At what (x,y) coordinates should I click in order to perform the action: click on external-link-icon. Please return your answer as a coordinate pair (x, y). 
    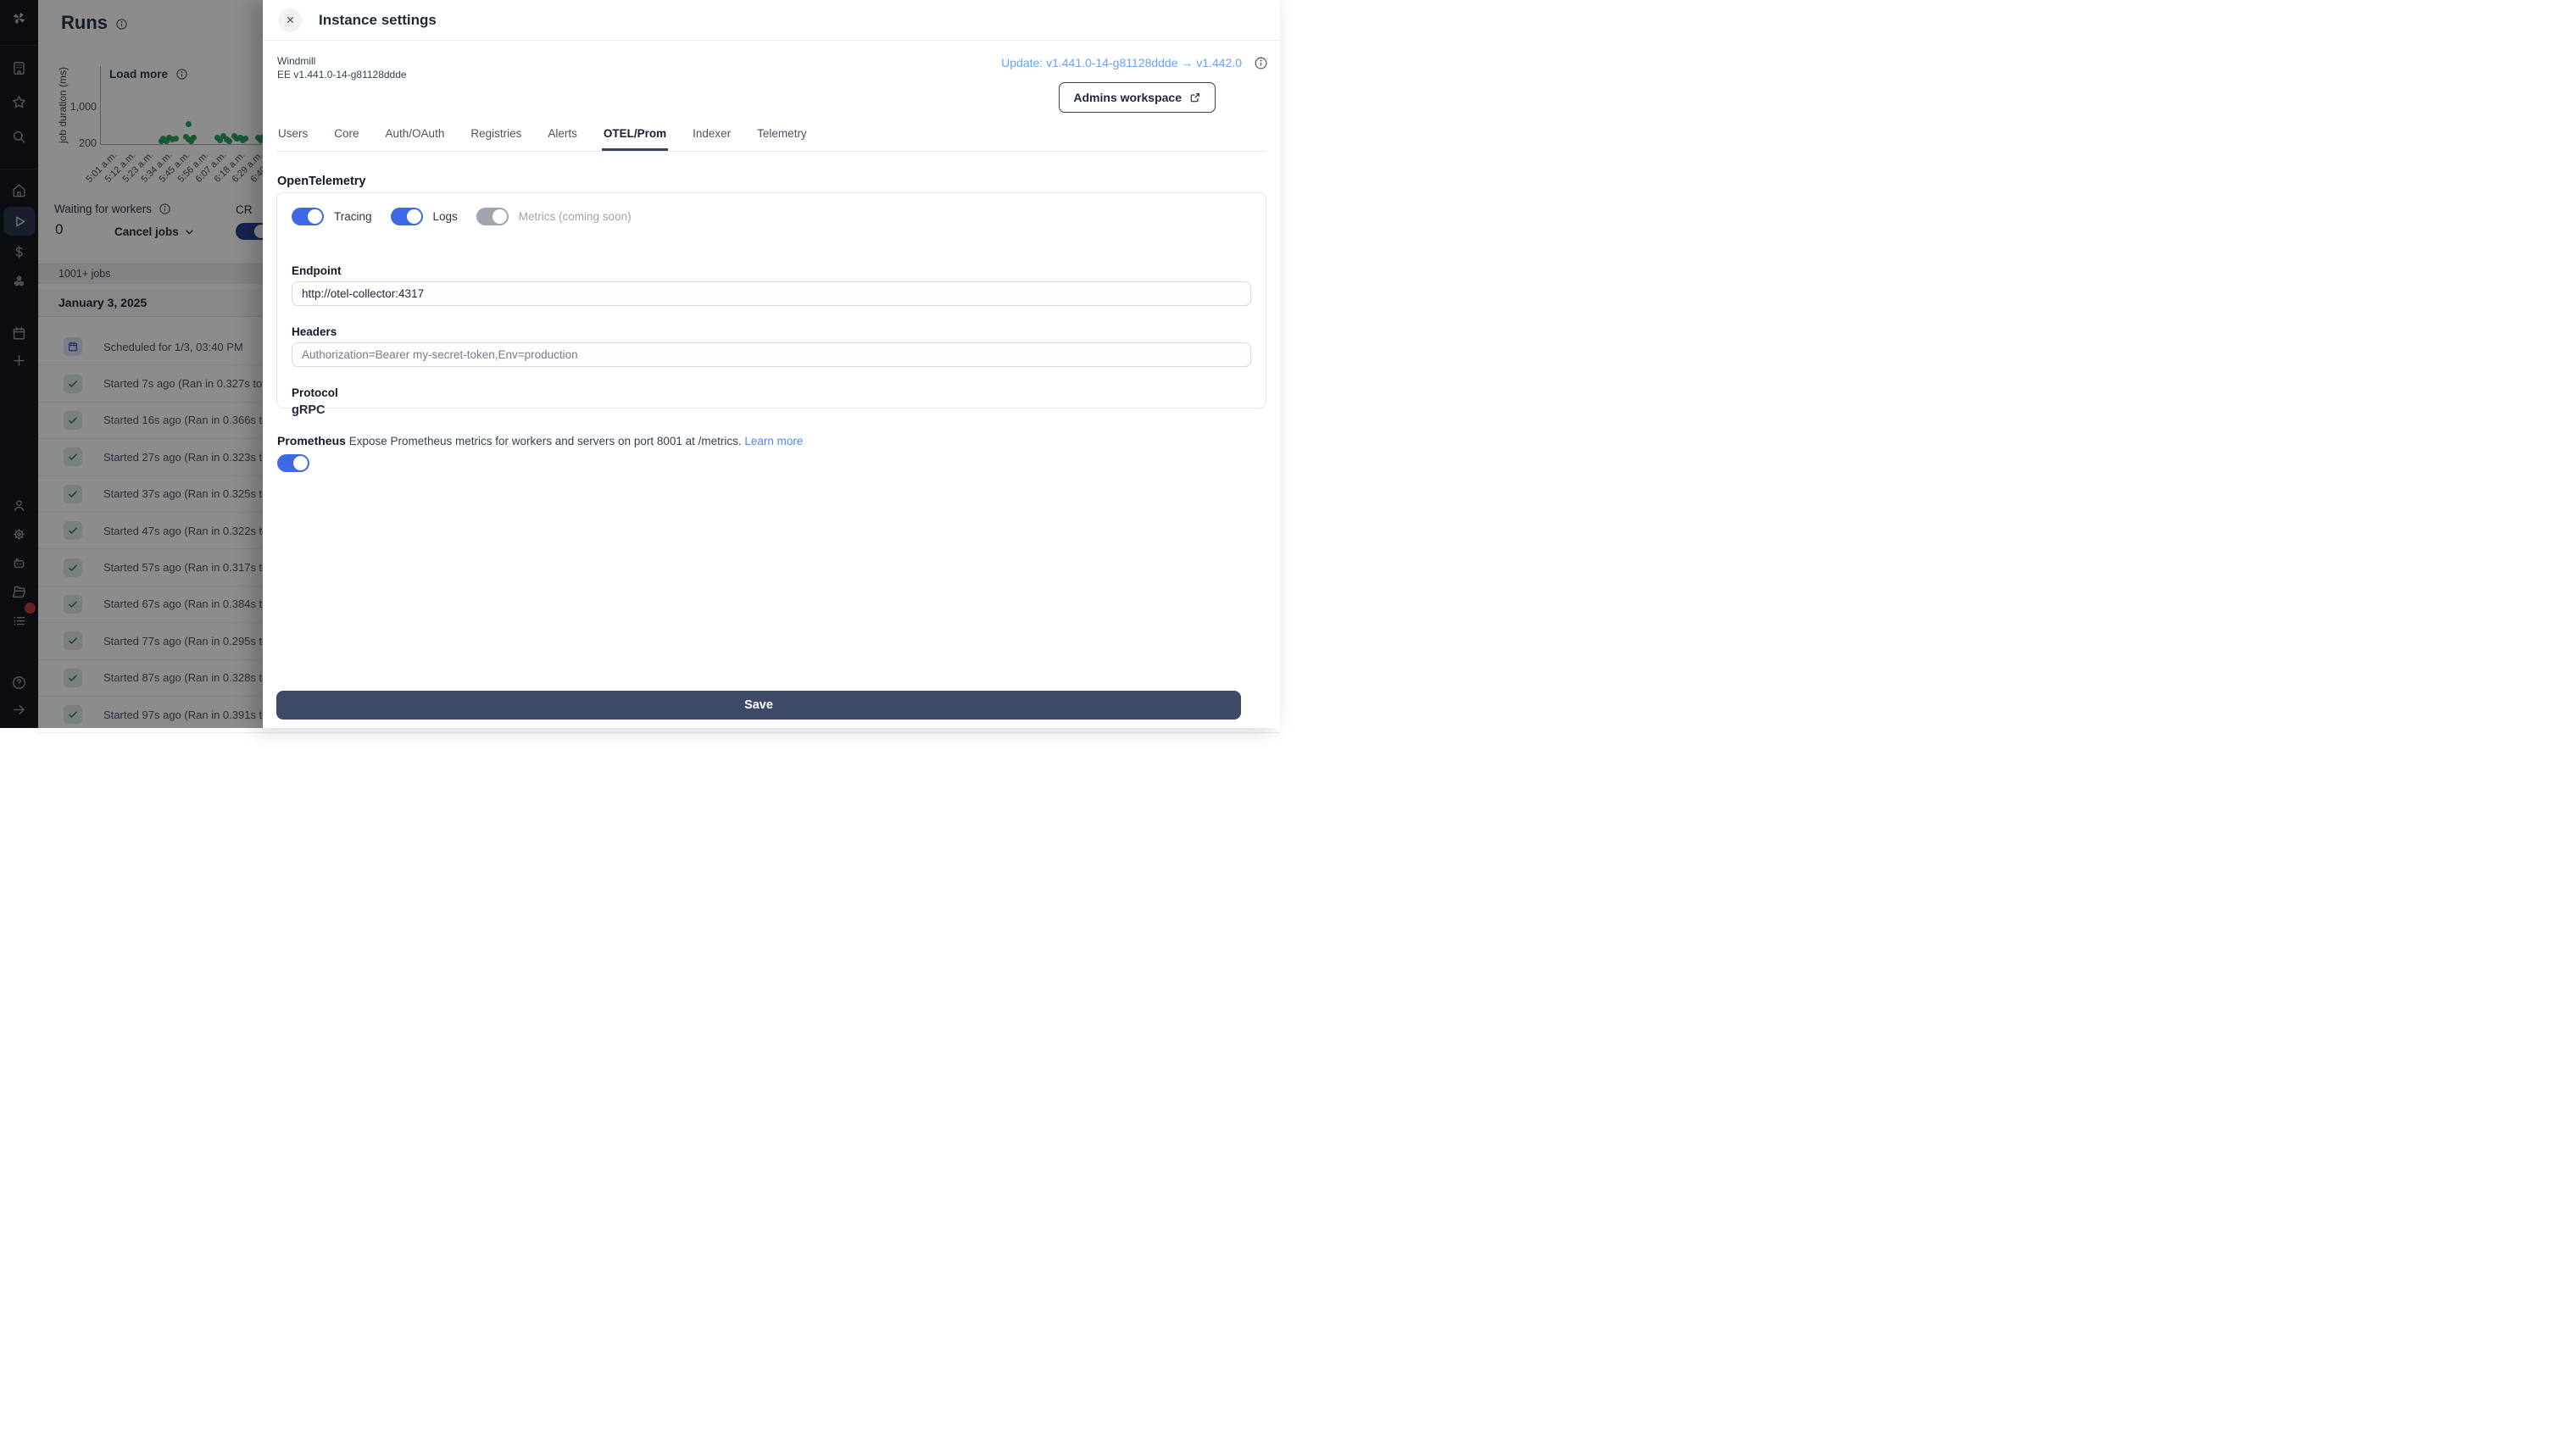
    Looking at the image, I should click on (1194, 98).